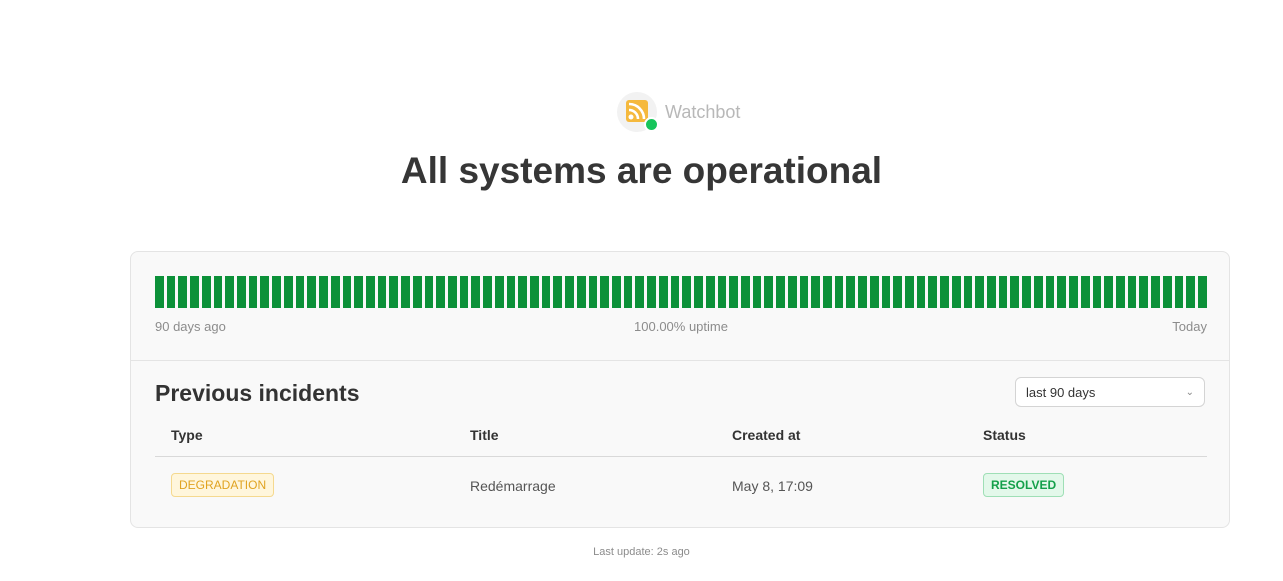 The width and height of the screenshot is (1283, 581). Describe the element at coordinates (772, 486) in the screenshot. I see `incident-created-at: May 8, 17:09` at that location.